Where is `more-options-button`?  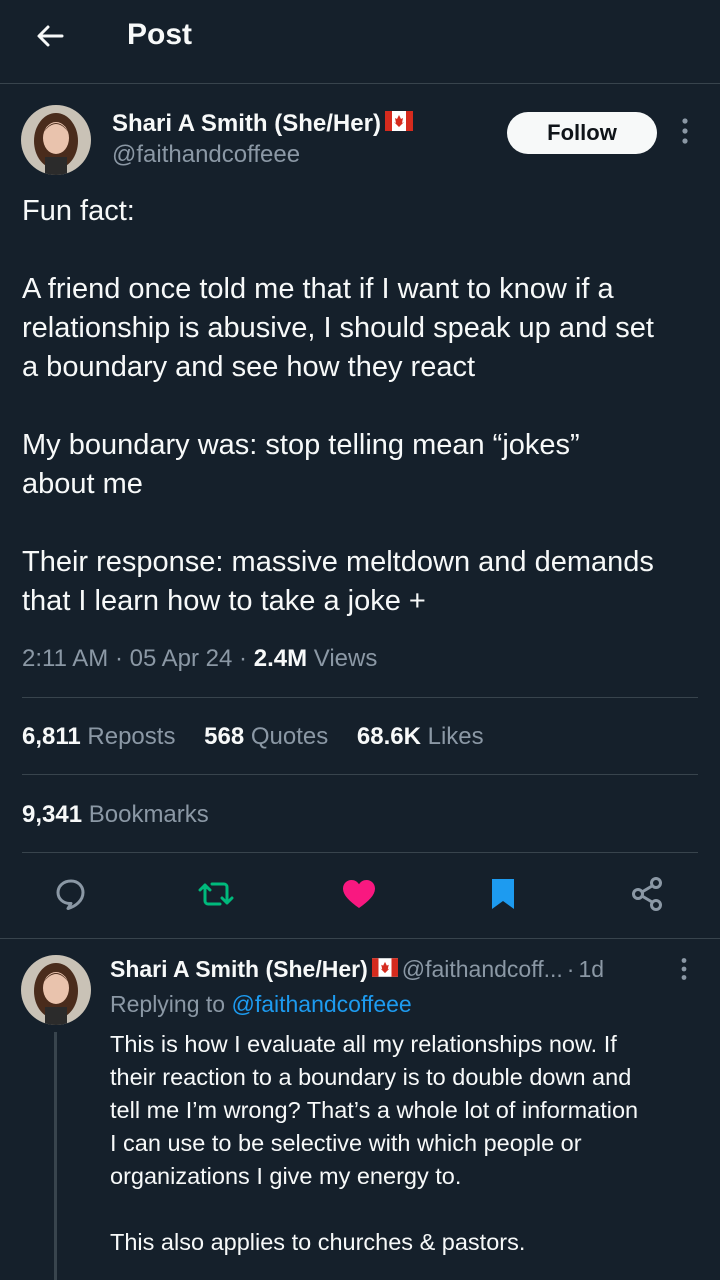
more-options-button is located at coordinates (685, 133).